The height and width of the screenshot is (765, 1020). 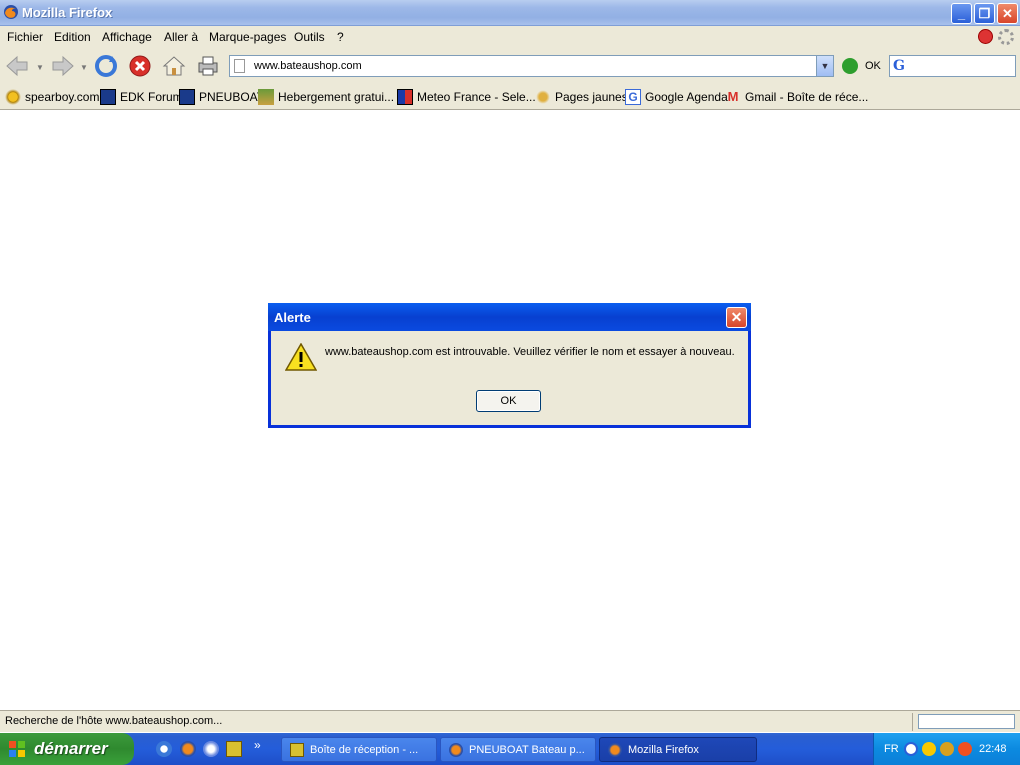 I want to click on google-search-icon: G, so click(x=899, y=66).